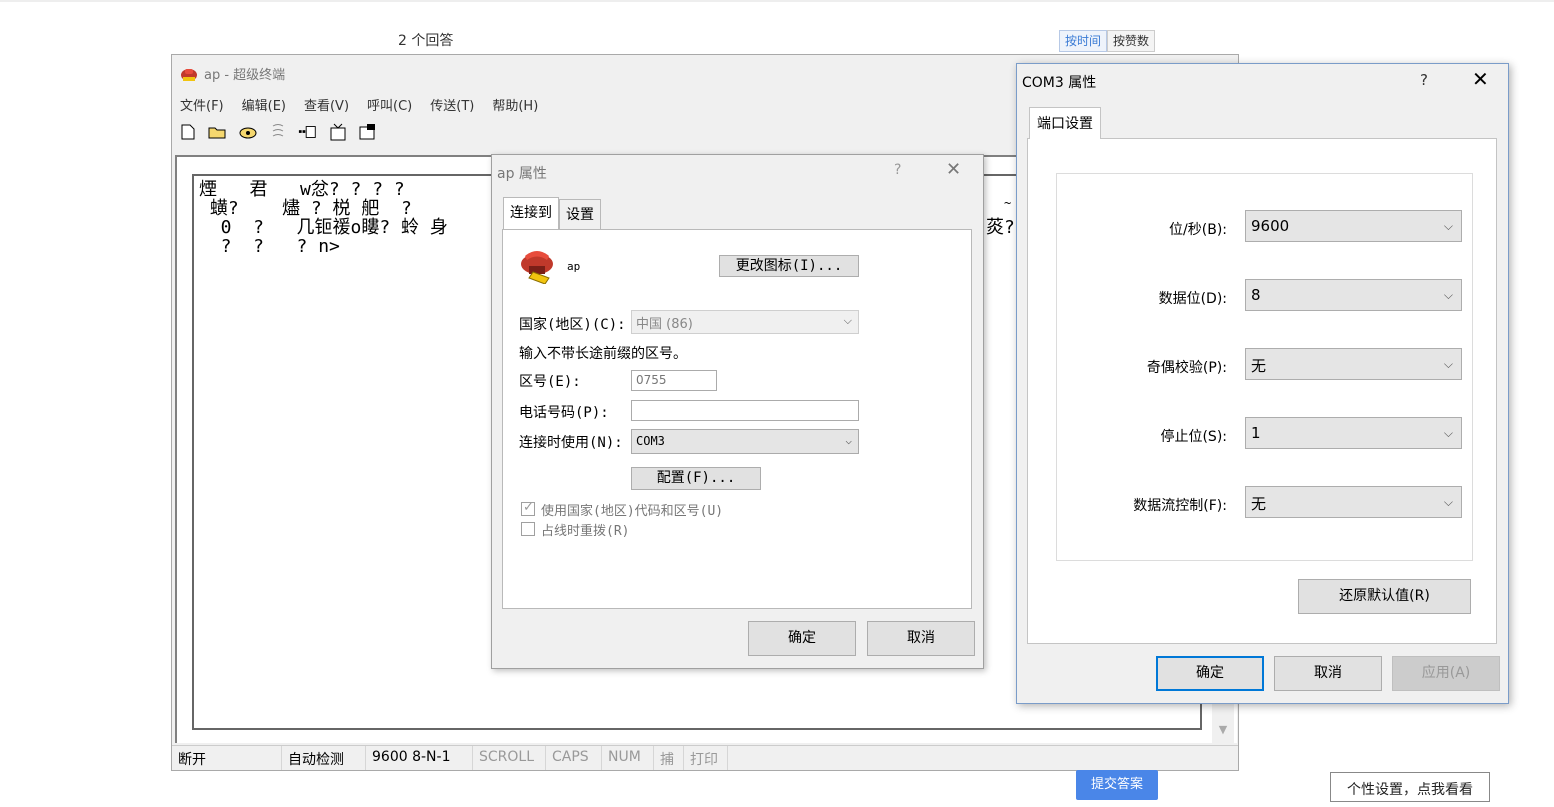  I want to click on properties-icon, so click(368, 132).